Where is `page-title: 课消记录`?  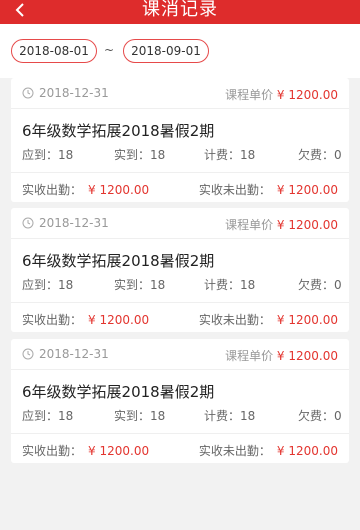 page-title: 课消记录 is located at coordinates (180, 10).